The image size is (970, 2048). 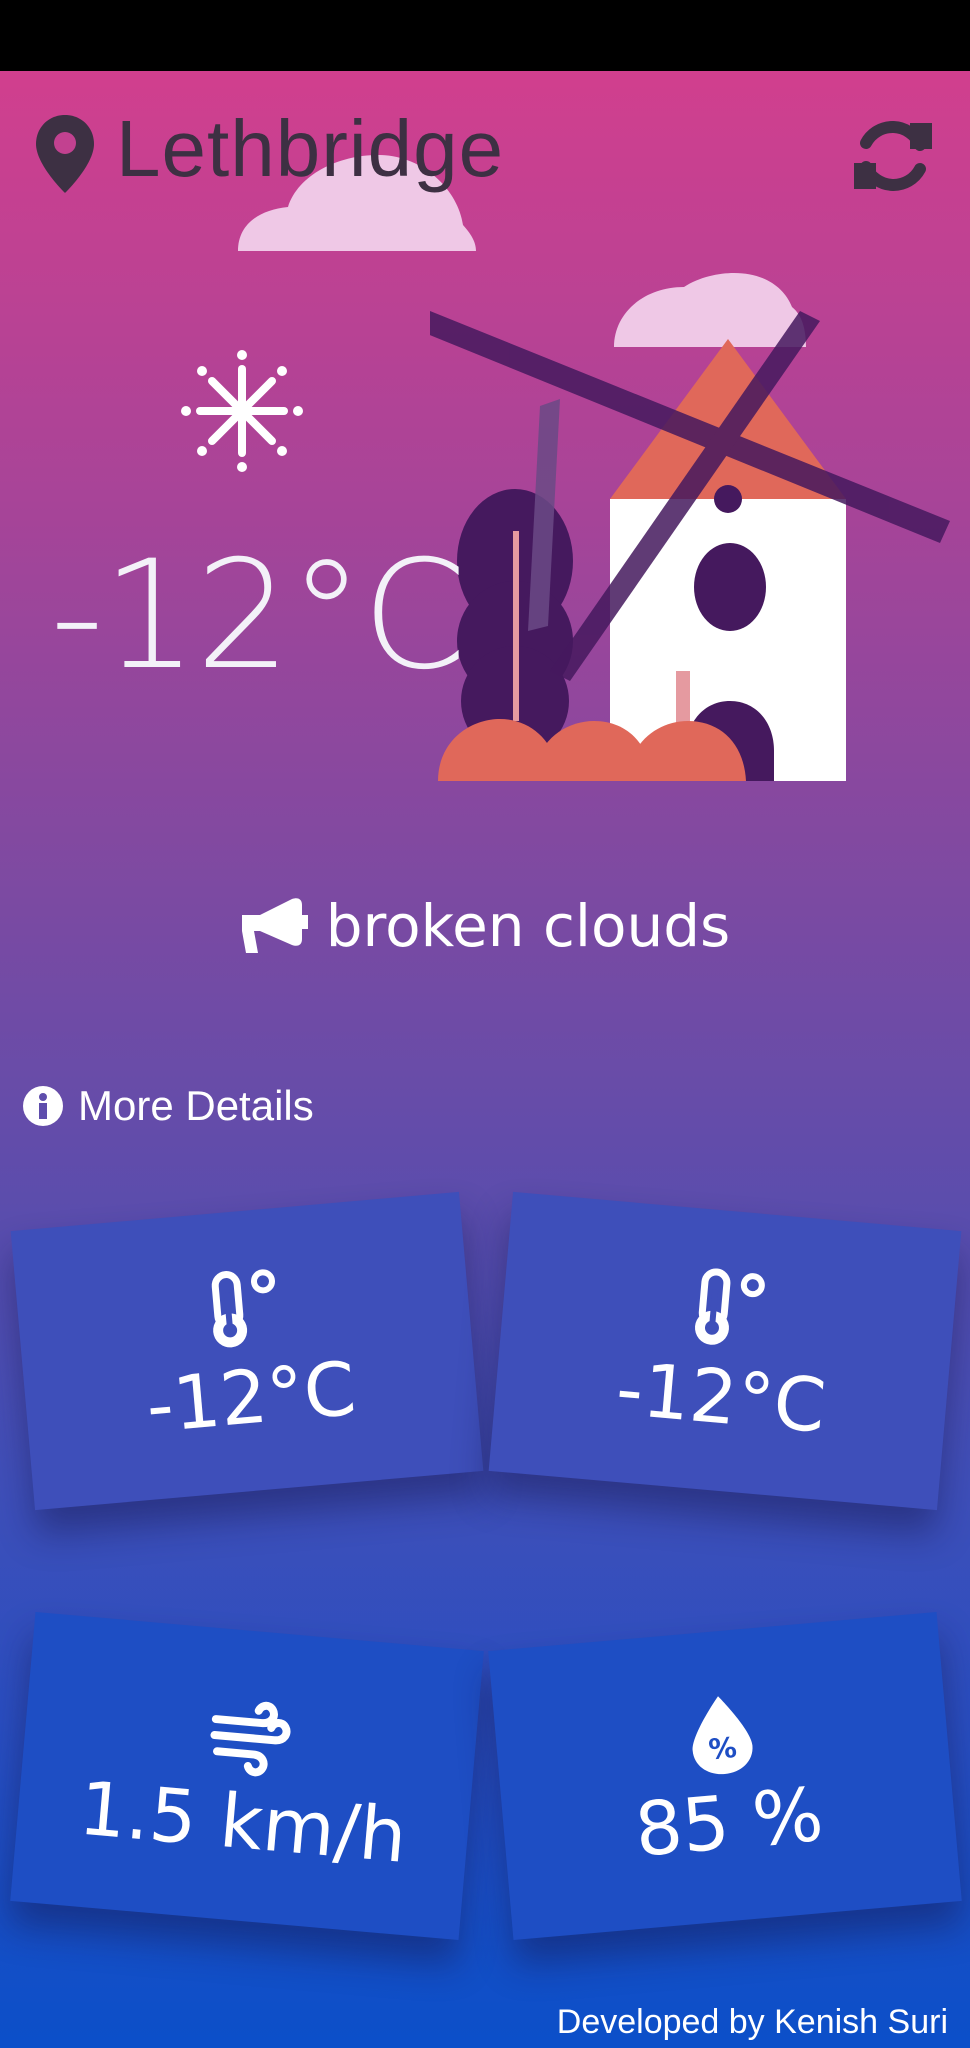 What do you see at coordinates (310, 148) in the screenshot?
I see `city-name: Lethbridge` at bounding box center [310, 148].